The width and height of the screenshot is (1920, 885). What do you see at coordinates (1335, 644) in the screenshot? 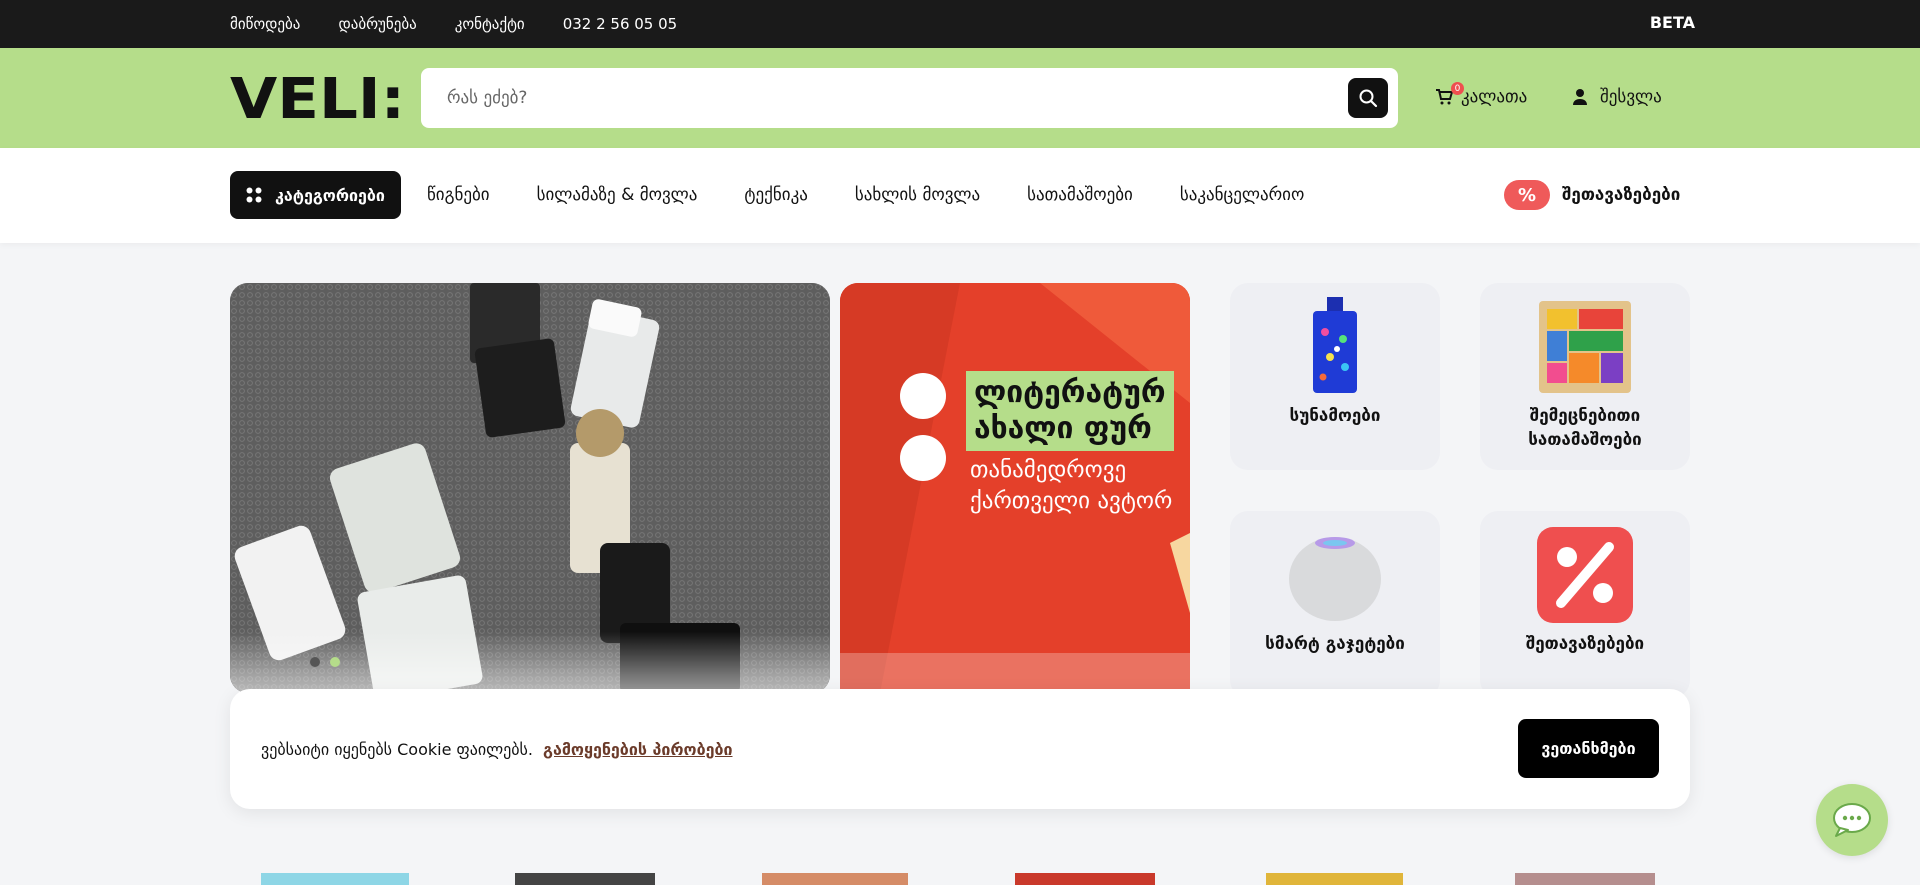
I see `category-label: სმარტ გაჯეტები` at bounding box center [1335, 644].